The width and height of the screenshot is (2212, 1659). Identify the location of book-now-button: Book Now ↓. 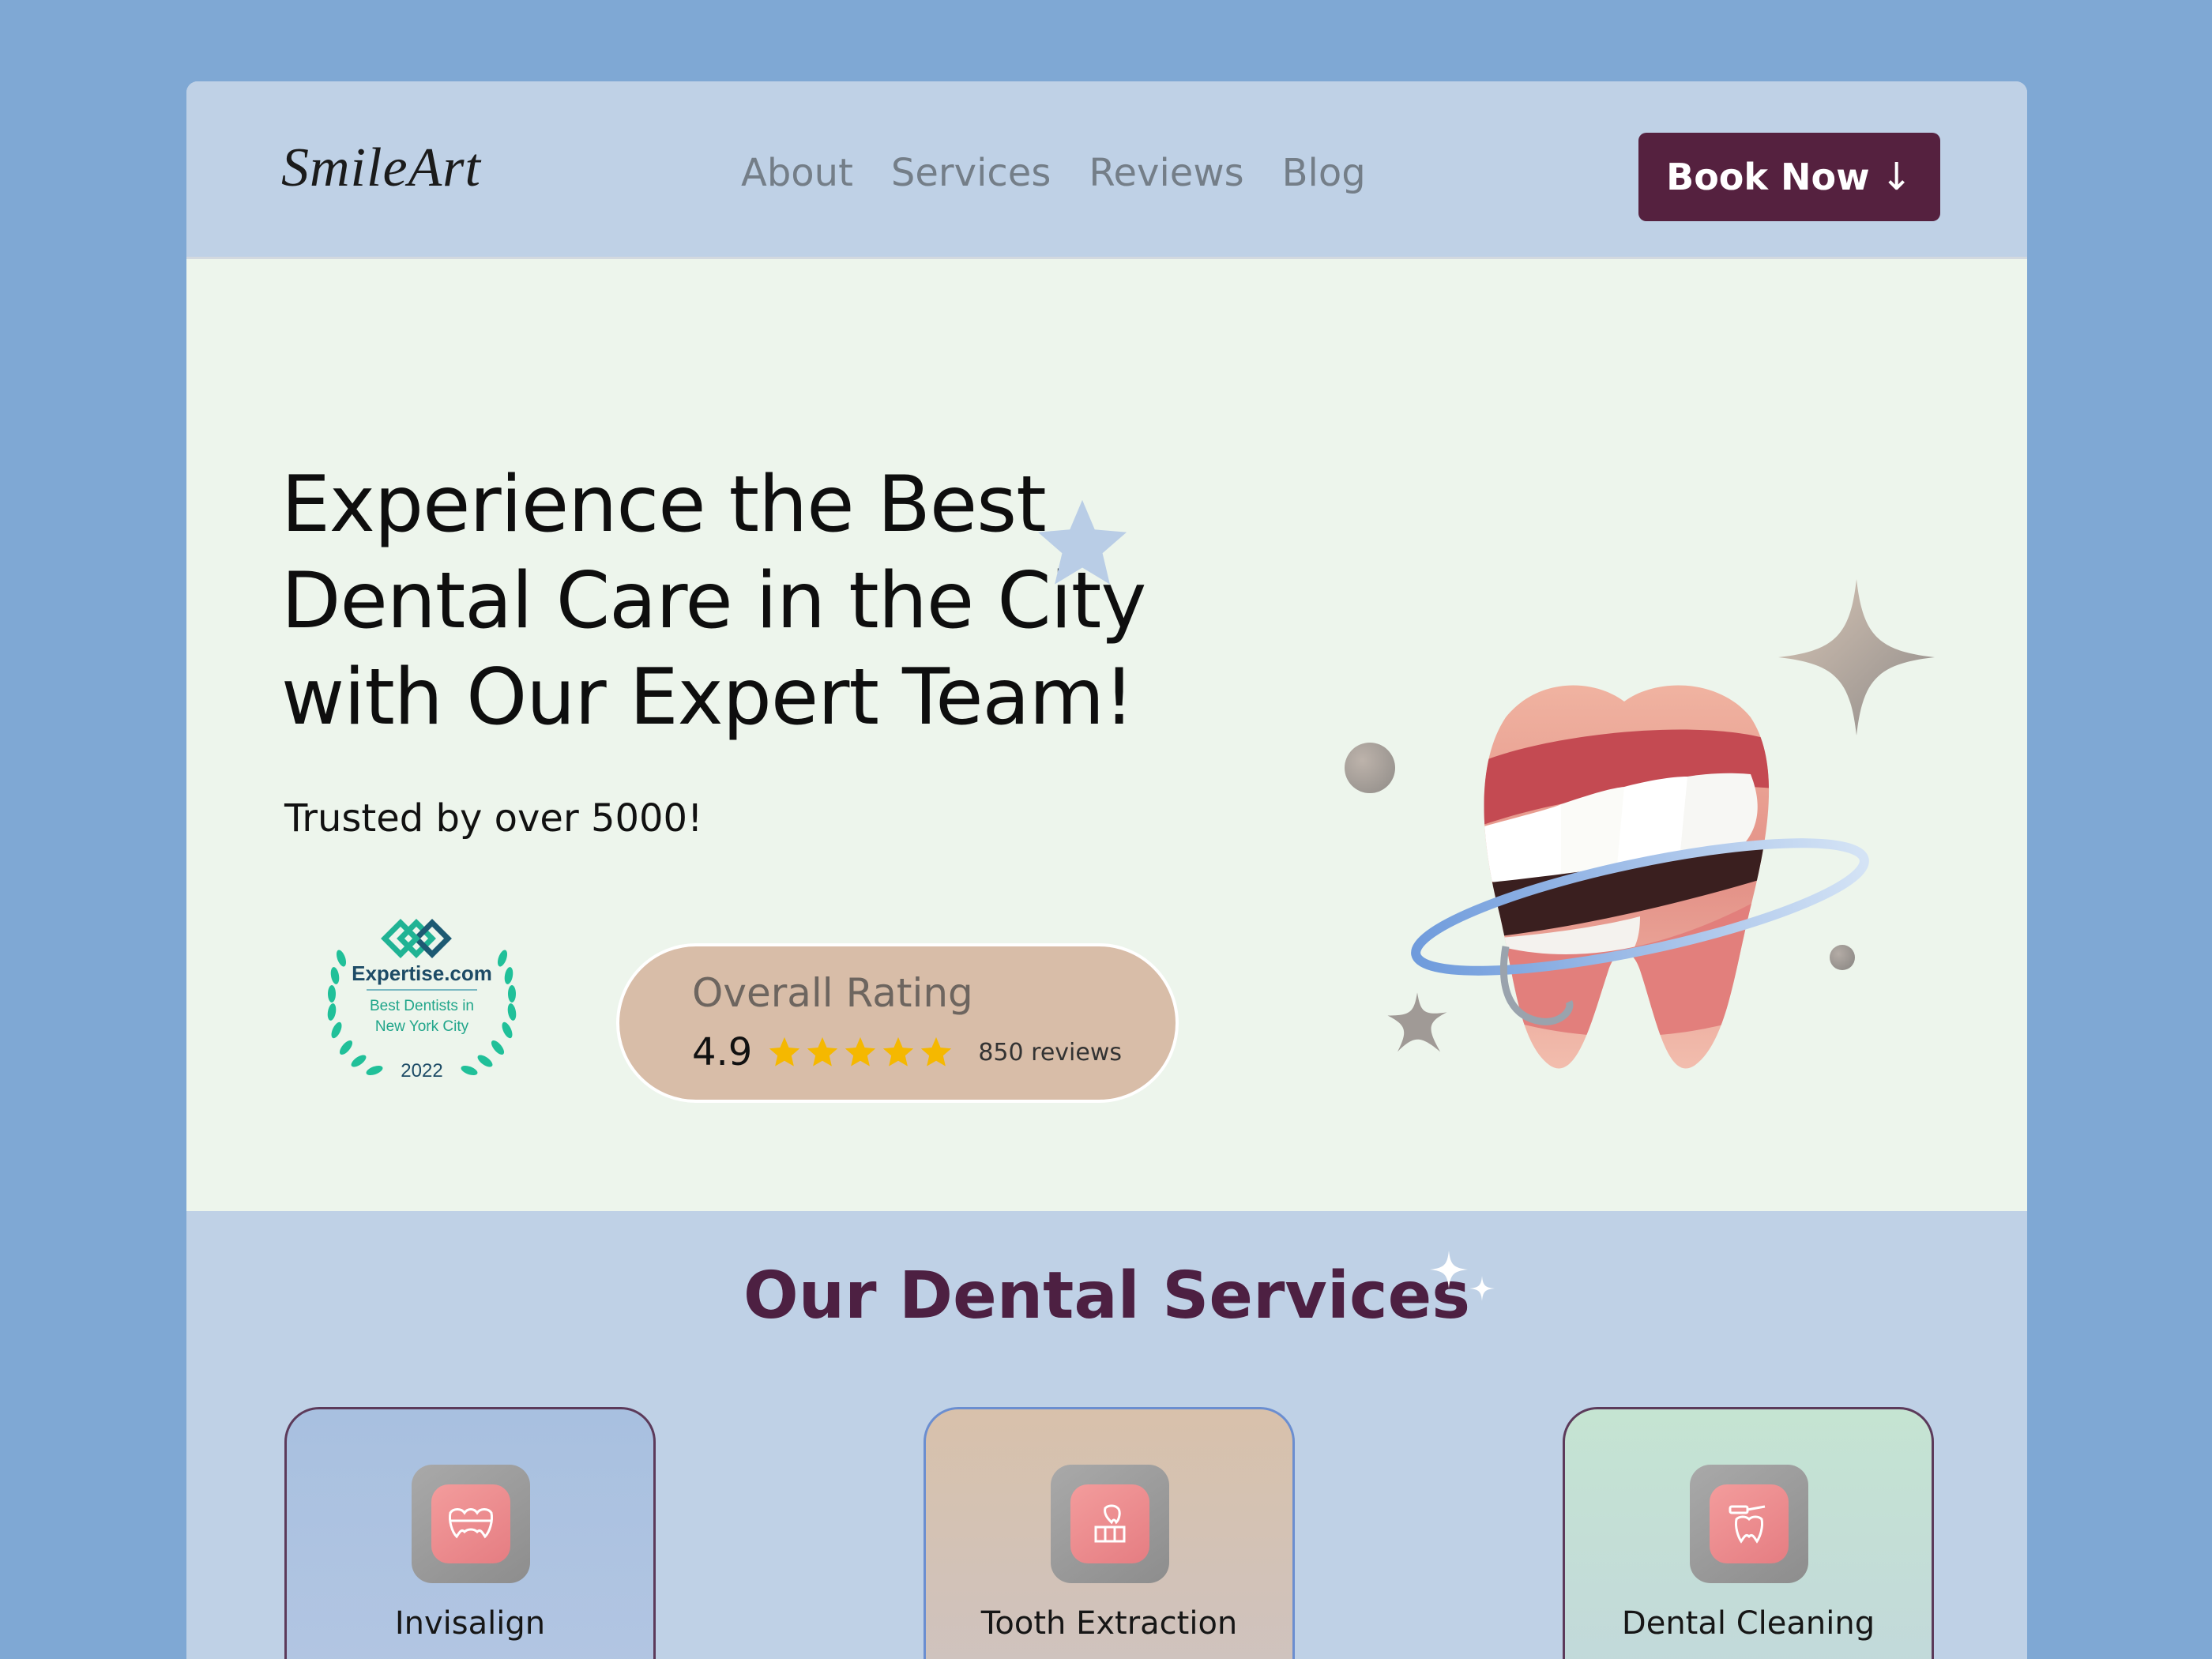
(1789, 177).